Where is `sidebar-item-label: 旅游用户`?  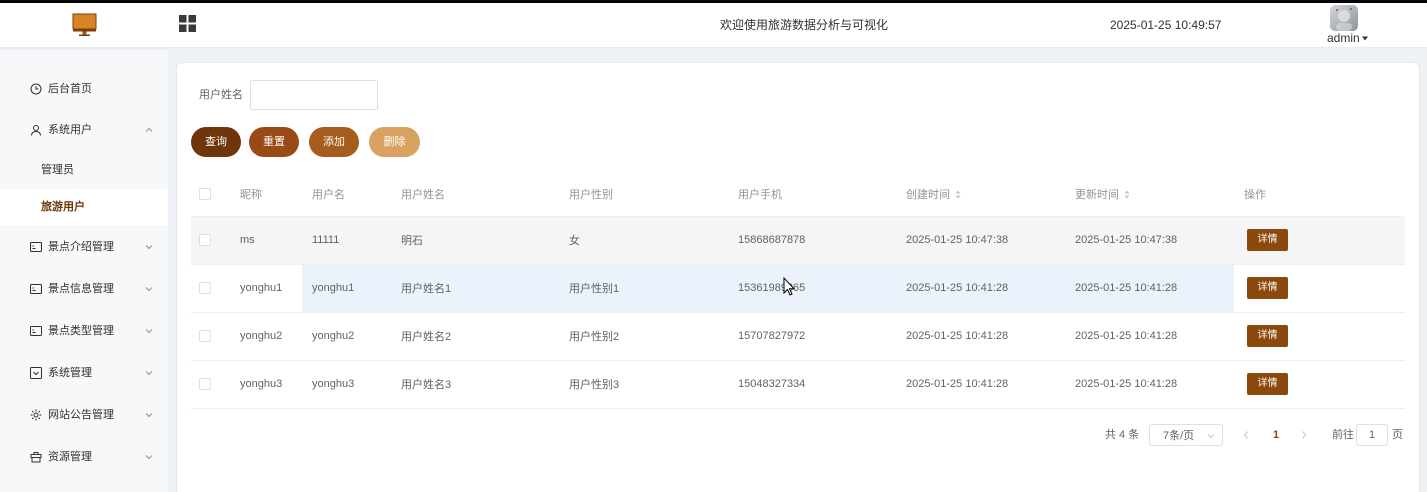
sidebar-item-label: 旅游用户 is located at coordinates (63, 207).